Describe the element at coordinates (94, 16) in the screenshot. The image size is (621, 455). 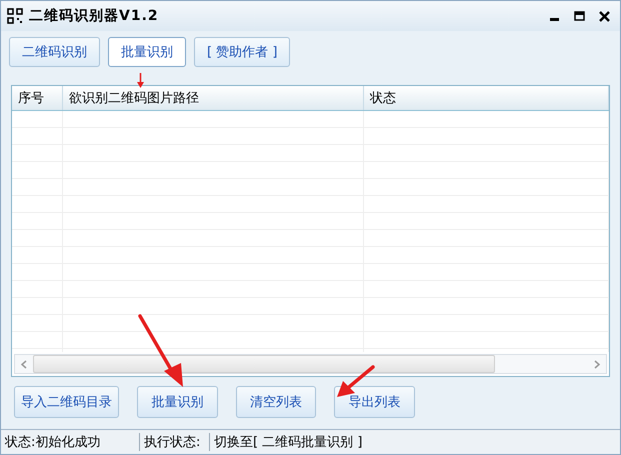
I see `window-title: 二维码识别器V1.2` at that location.